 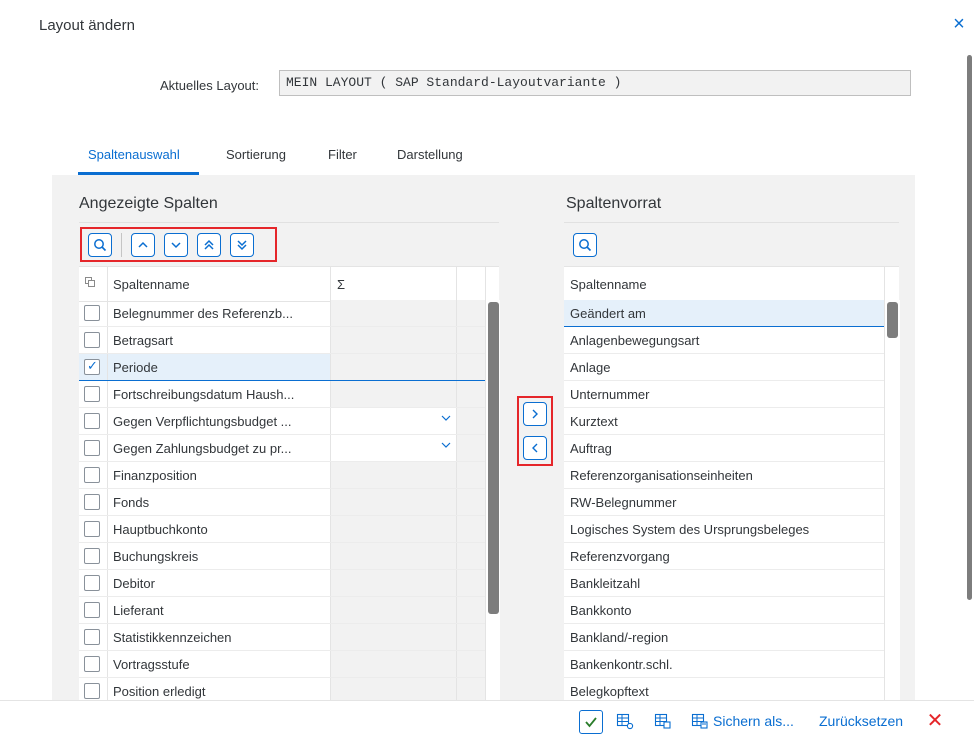 What do you see at coordinates (256, 154) in the screenshot?
I see `tab-sortierung: Sortierung` at bounding box center [256, 154].